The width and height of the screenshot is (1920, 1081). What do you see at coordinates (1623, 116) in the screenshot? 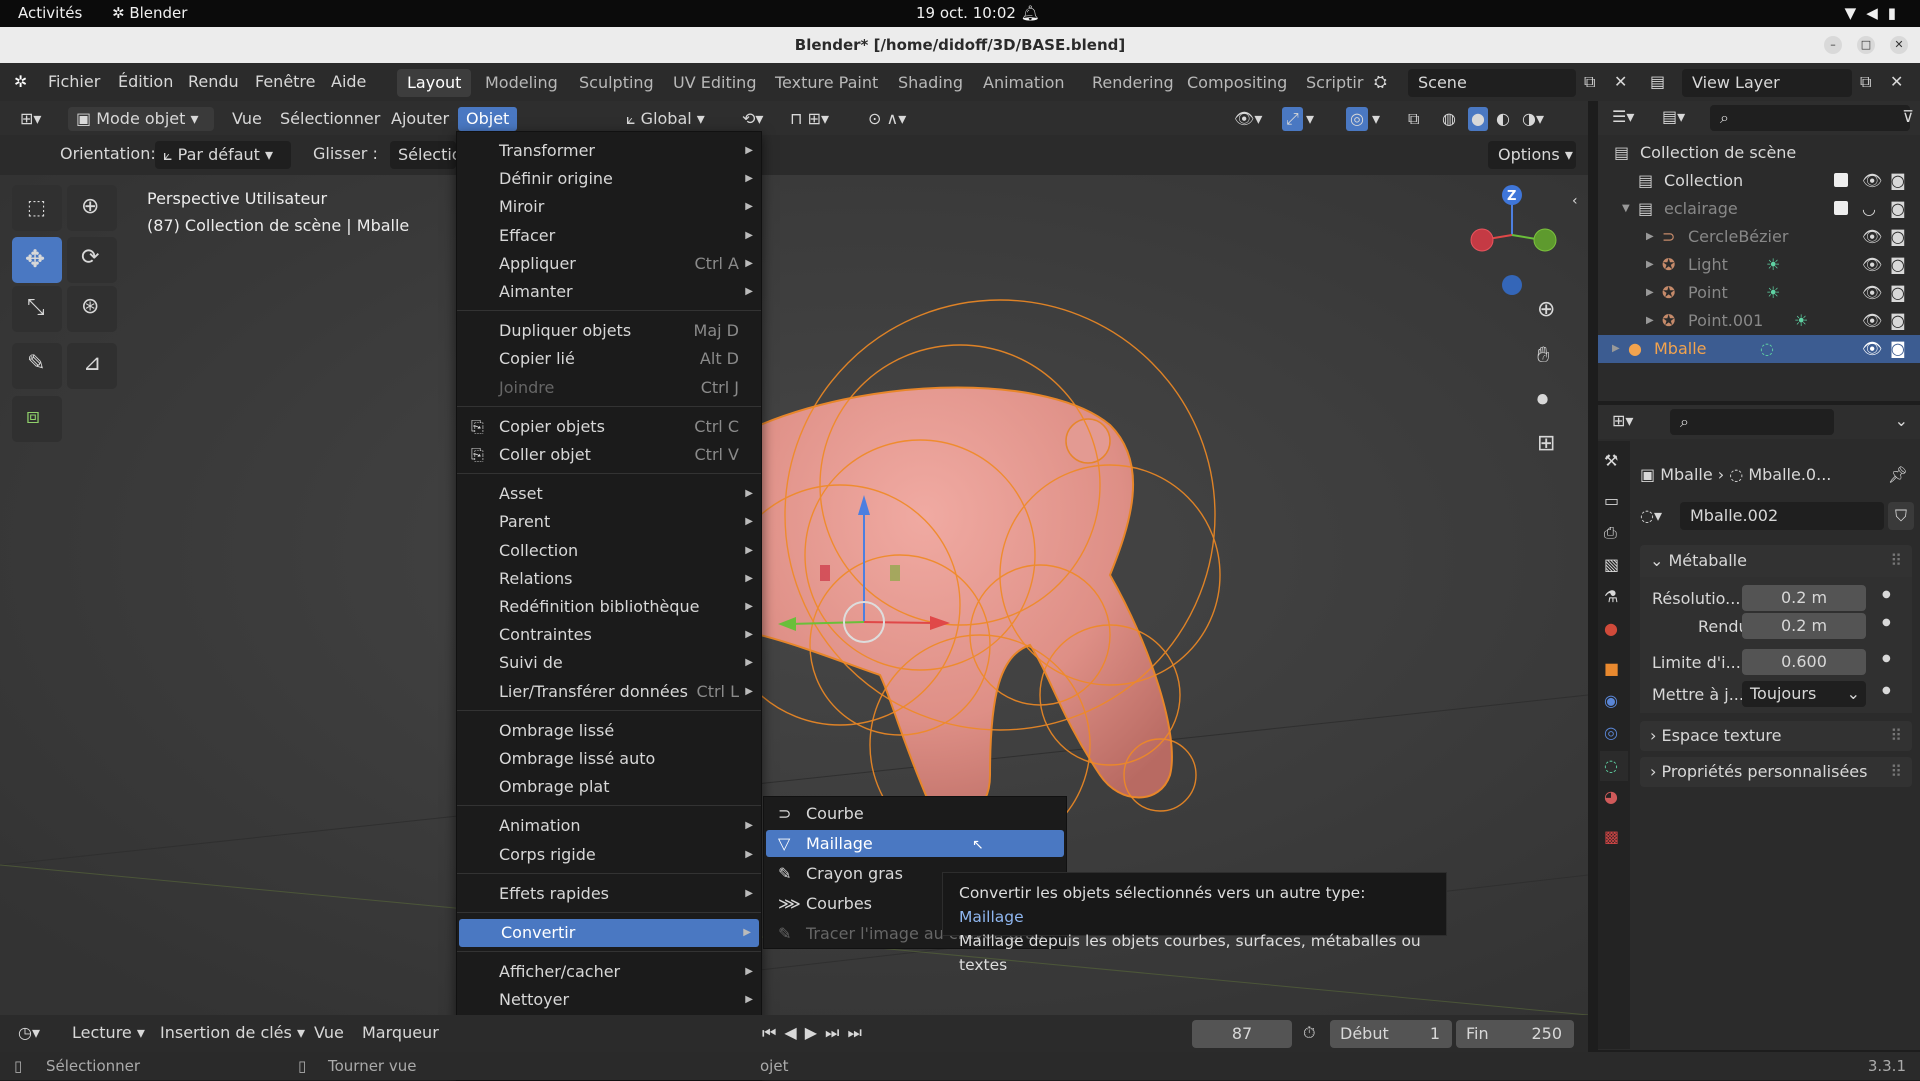
I see `editor-type-icon: ☰▾` at bounding box center [1623, 116].